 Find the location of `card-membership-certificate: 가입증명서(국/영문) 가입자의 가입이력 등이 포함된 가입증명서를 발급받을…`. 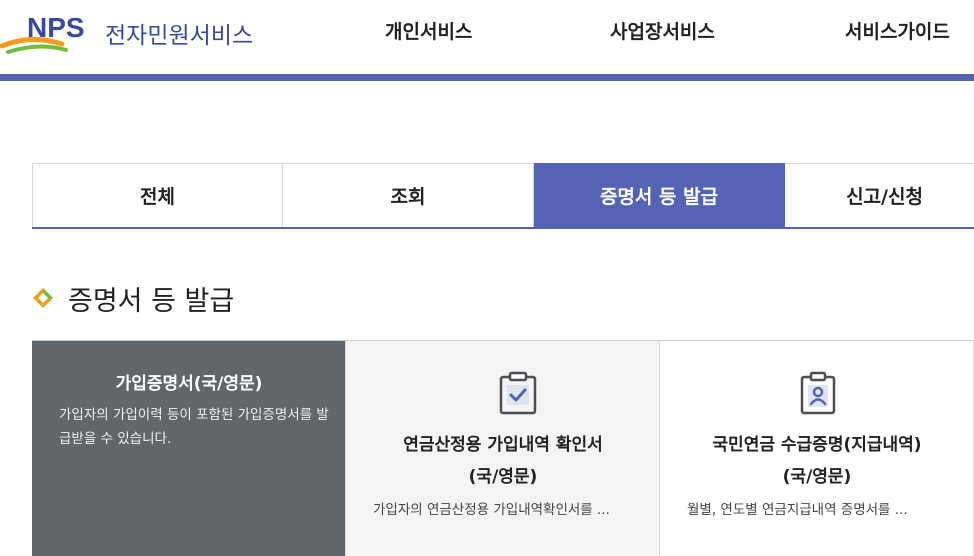

card-membership-certificate: 가입증명서(국/영문) 가입자의 가입이력 등이 포함된 가입증명서를 발급받을… is located at coordinates (189, 448).